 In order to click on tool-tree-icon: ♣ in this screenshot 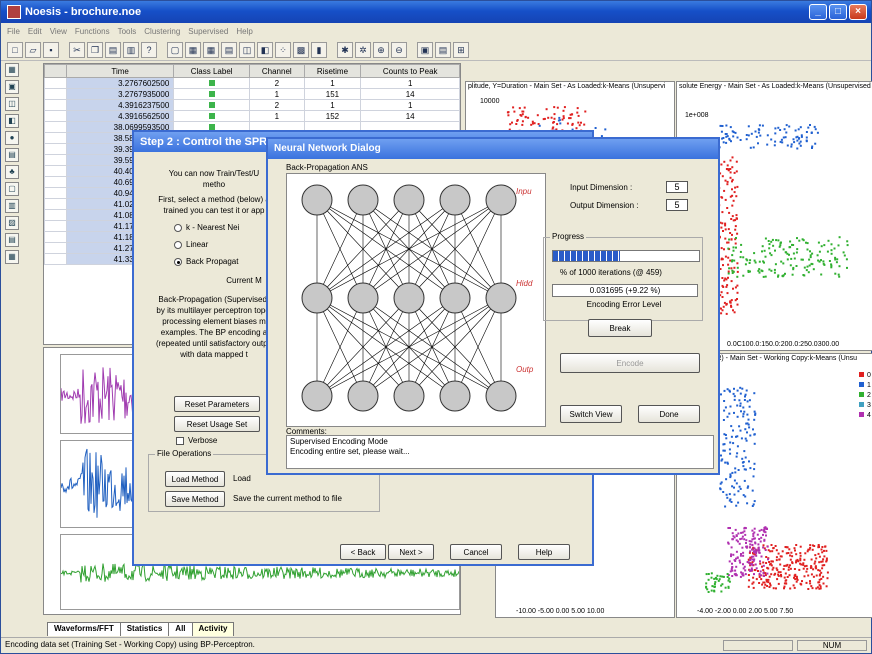, I will do `click(12, 172)`.